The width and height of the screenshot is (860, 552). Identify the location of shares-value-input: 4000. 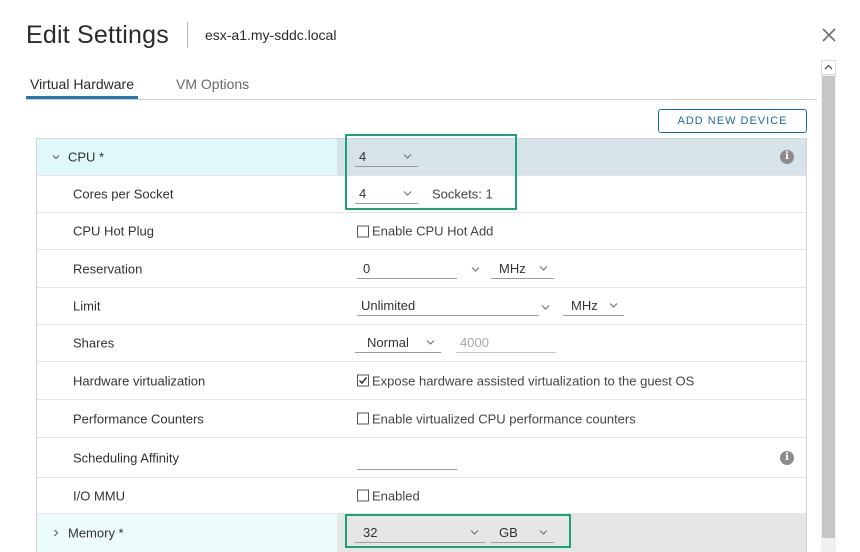
(506, 343).